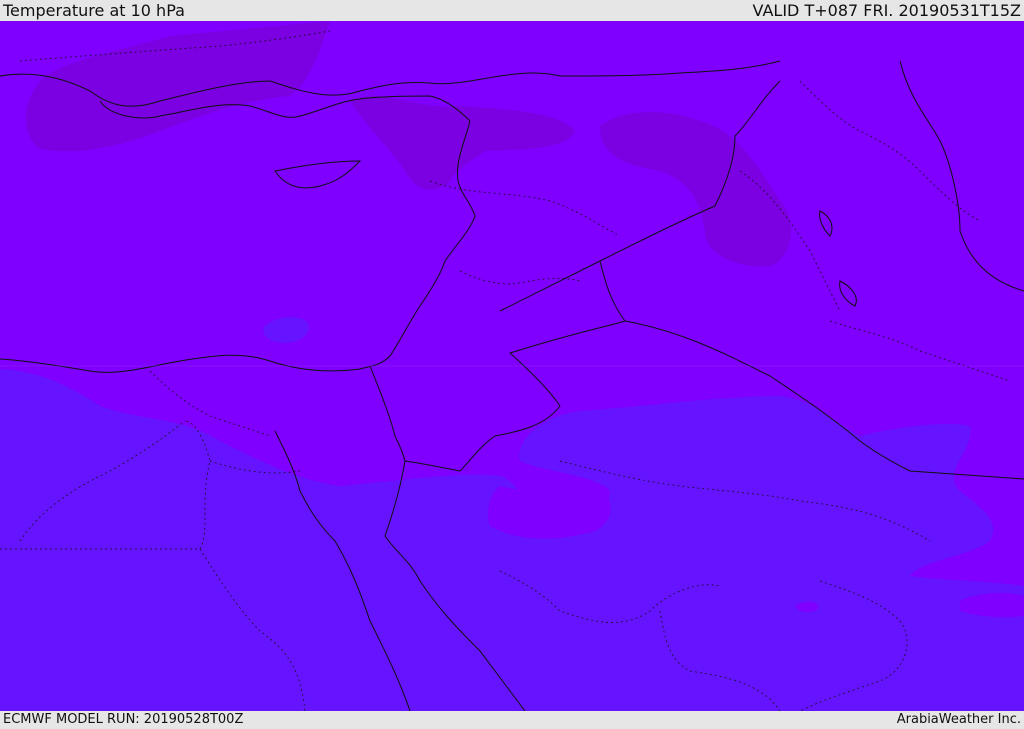 The image size is (1024, 729). Describe the element at coordinates (94, 10) in the screenshot. I see `map-title: Temperature at 10 hPa` at that location.